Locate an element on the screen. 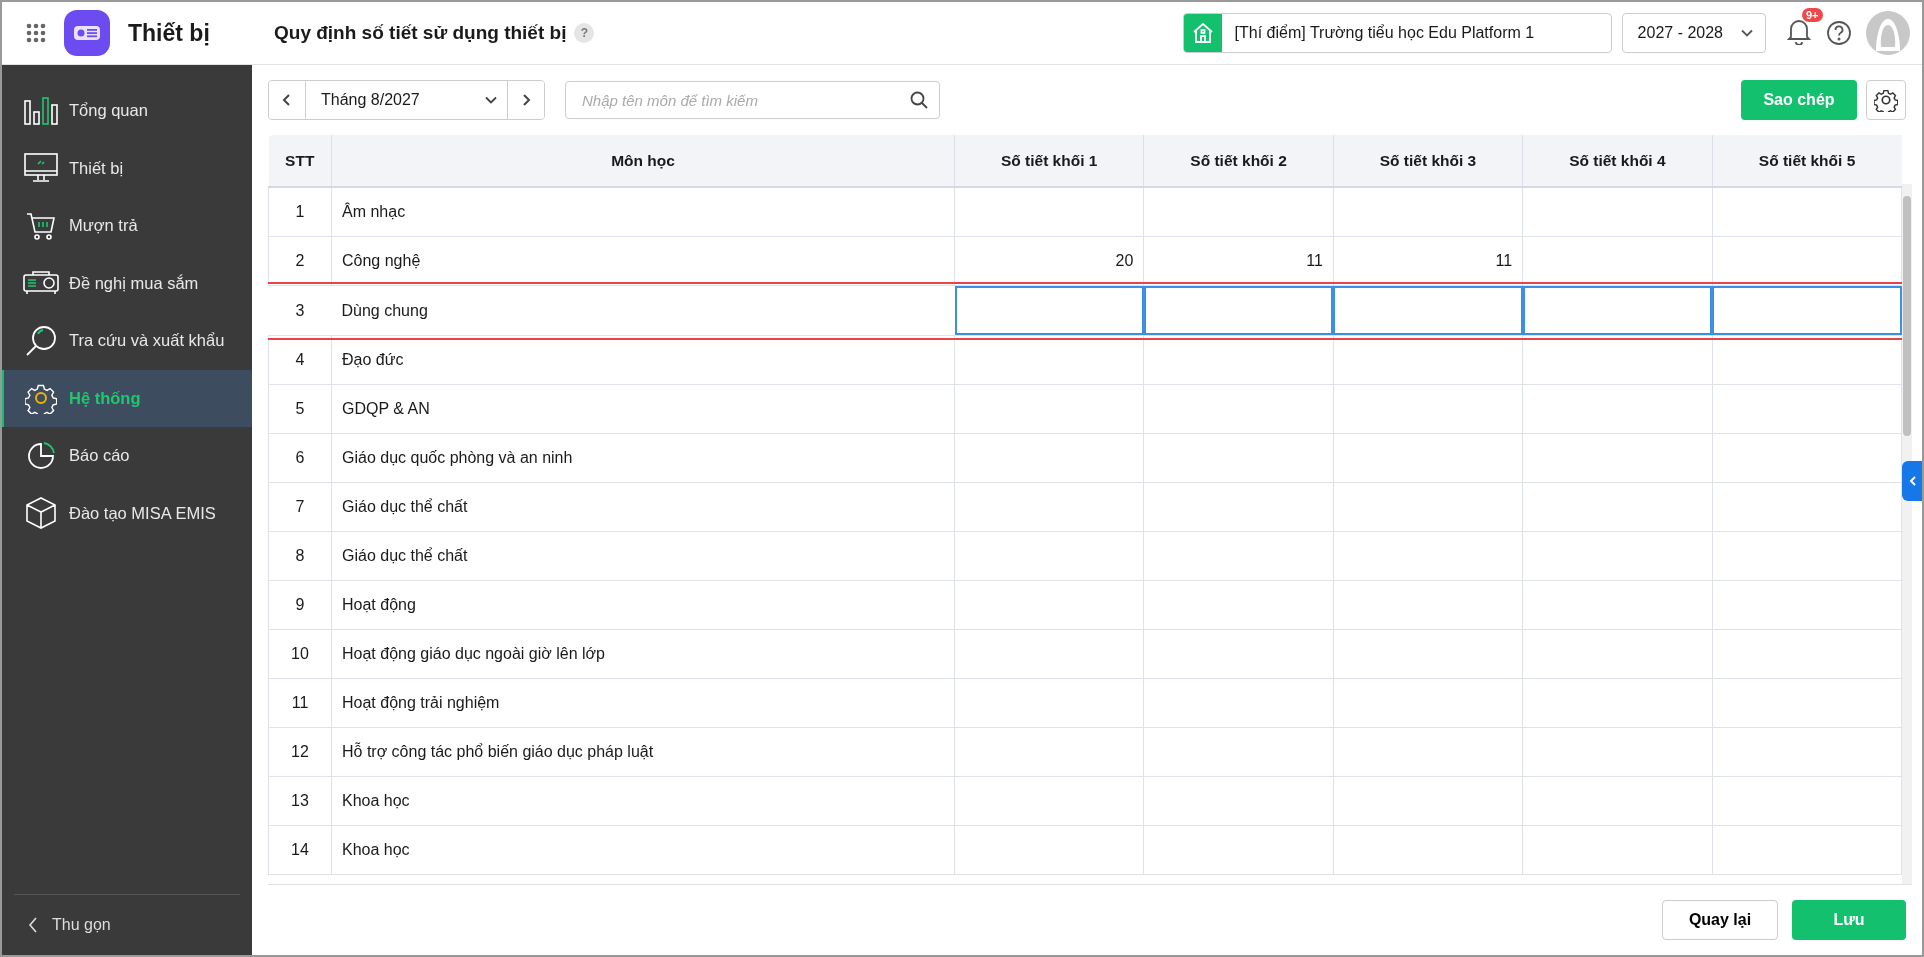  pie-chart-icon is located at coordinates (41, 455).